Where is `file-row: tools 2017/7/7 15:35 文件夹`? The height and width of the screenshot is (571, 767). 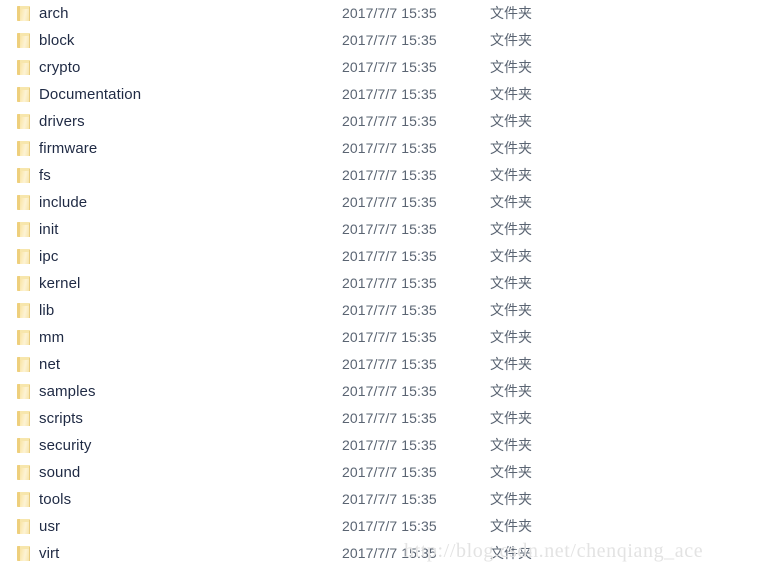
file-row: tools 2017/7/7 15:35 文件夹 is located at coordinates (383, 499).